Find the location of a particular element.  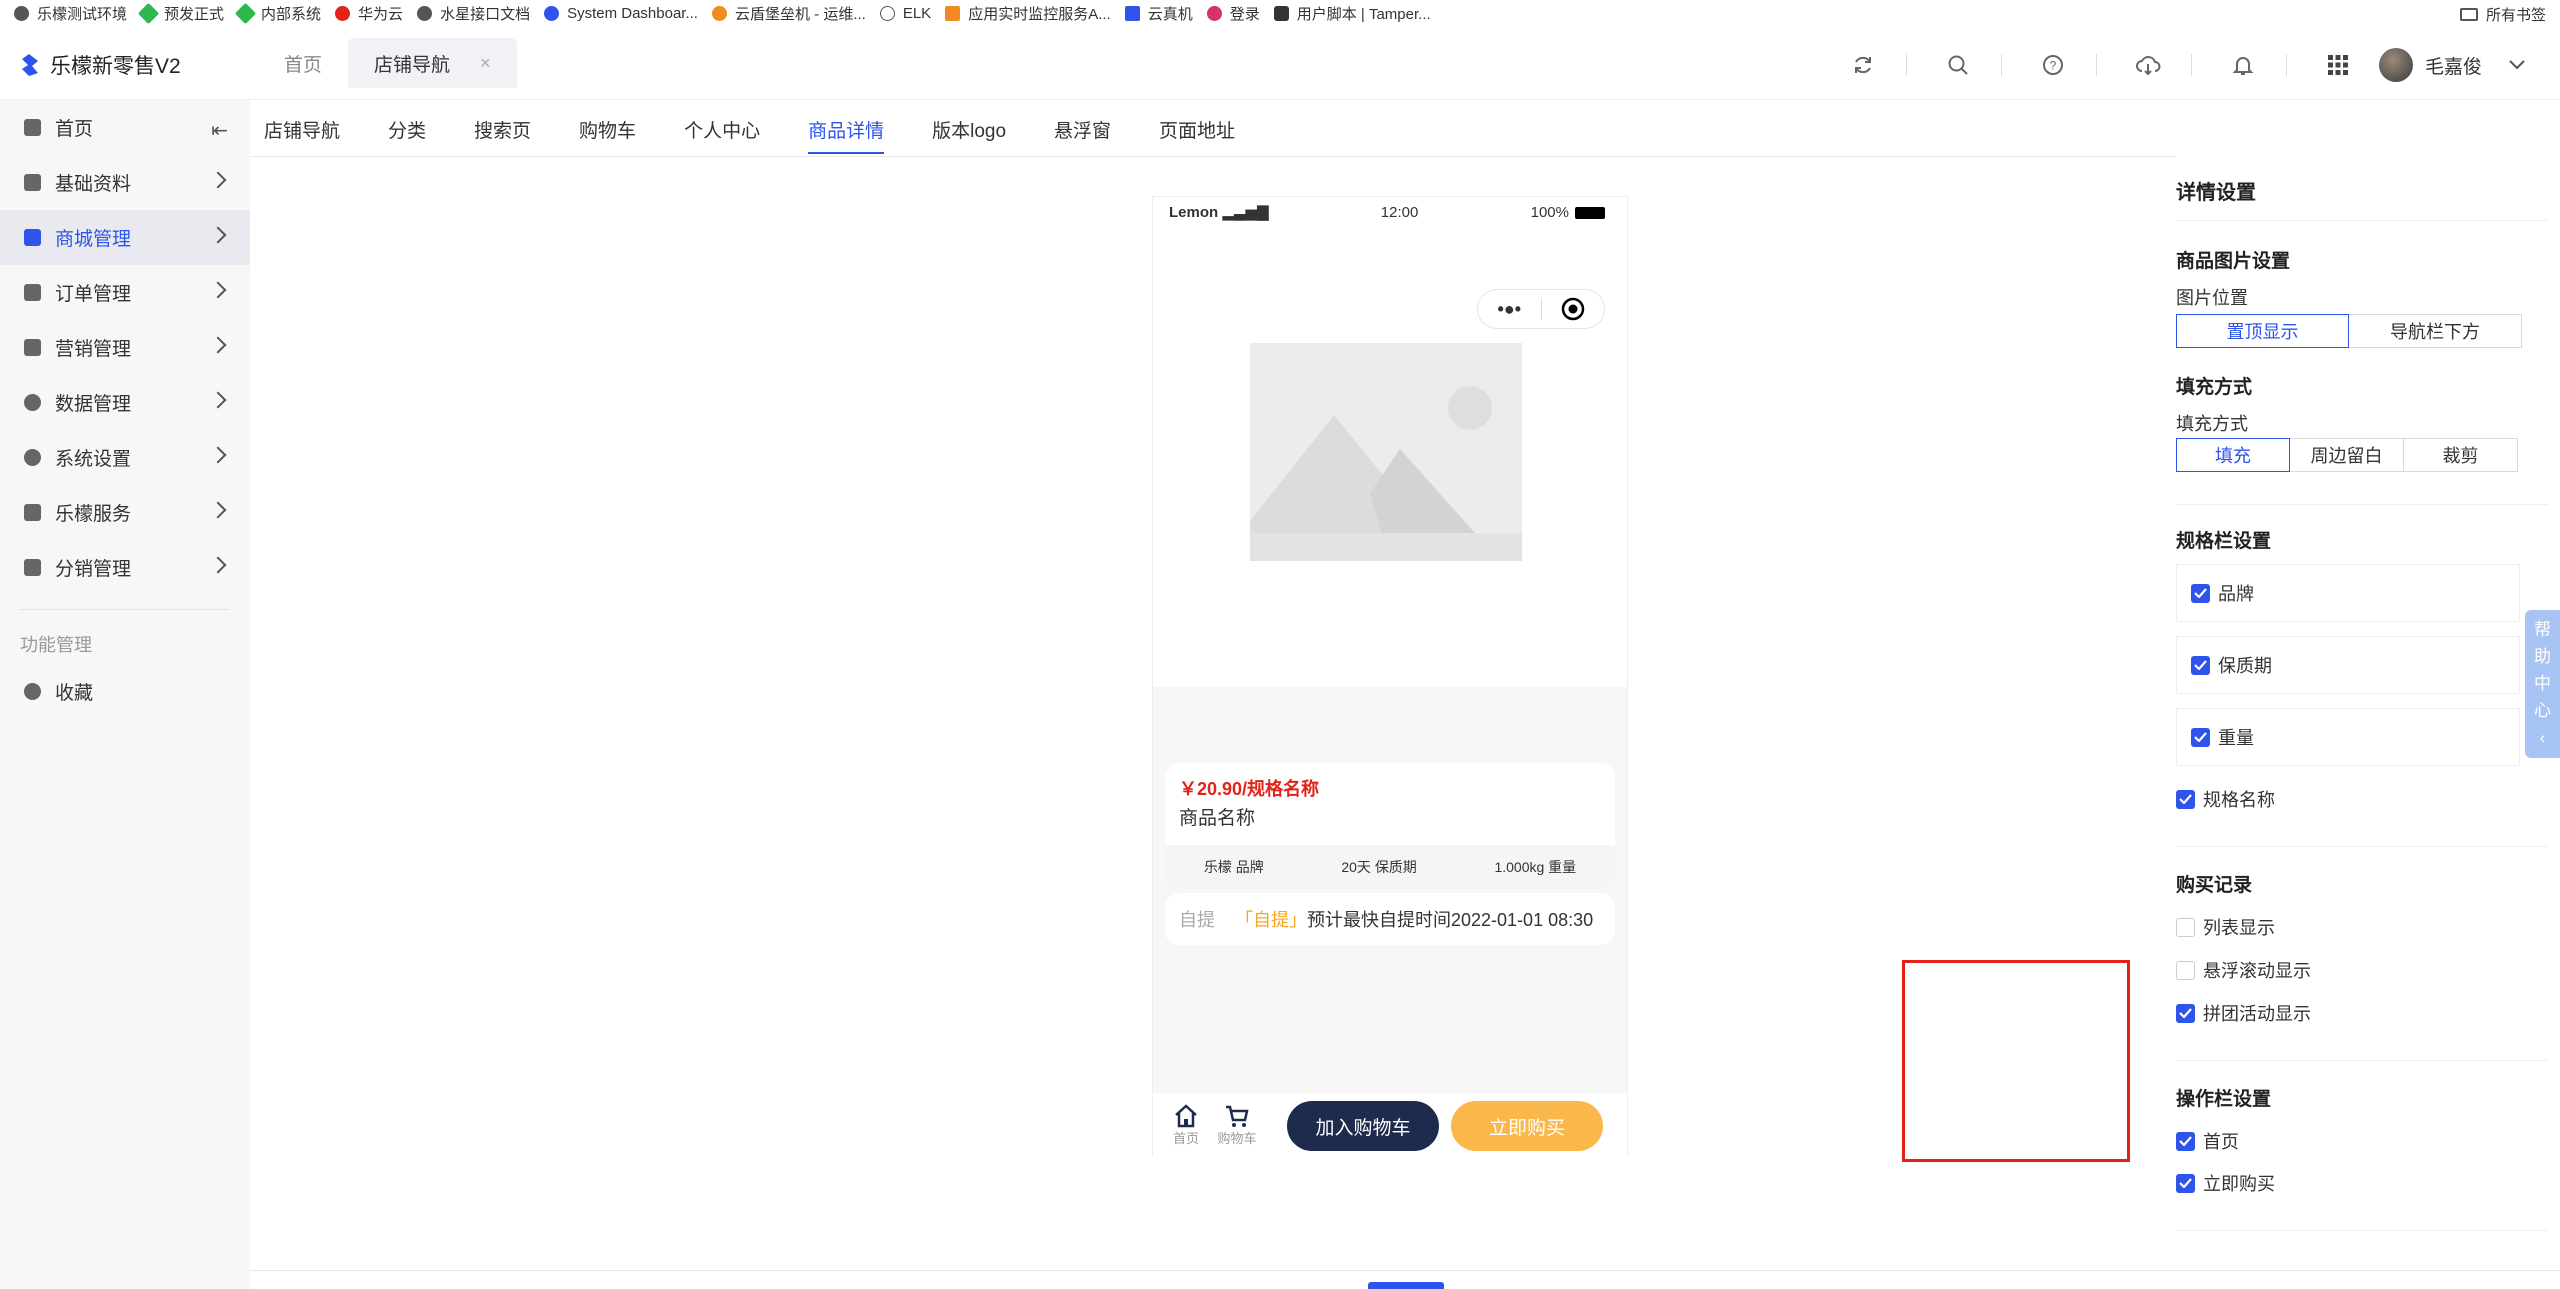

action-cart: 购物车 is located at coordinates (1237, 1125).